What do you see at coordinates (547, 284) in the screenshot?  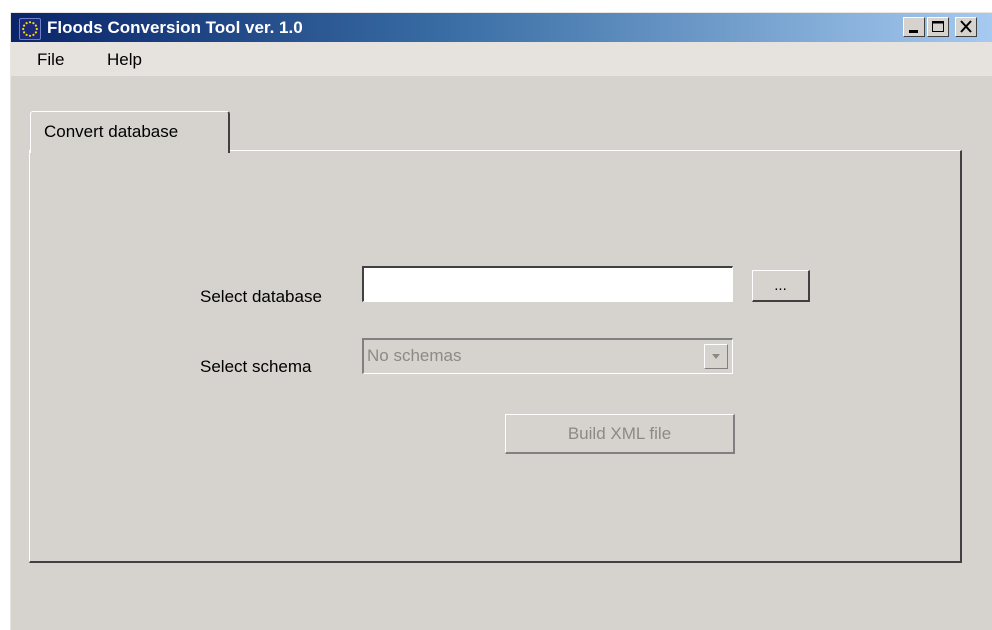 I see `database-path-input` at bounding box center [547, 284].